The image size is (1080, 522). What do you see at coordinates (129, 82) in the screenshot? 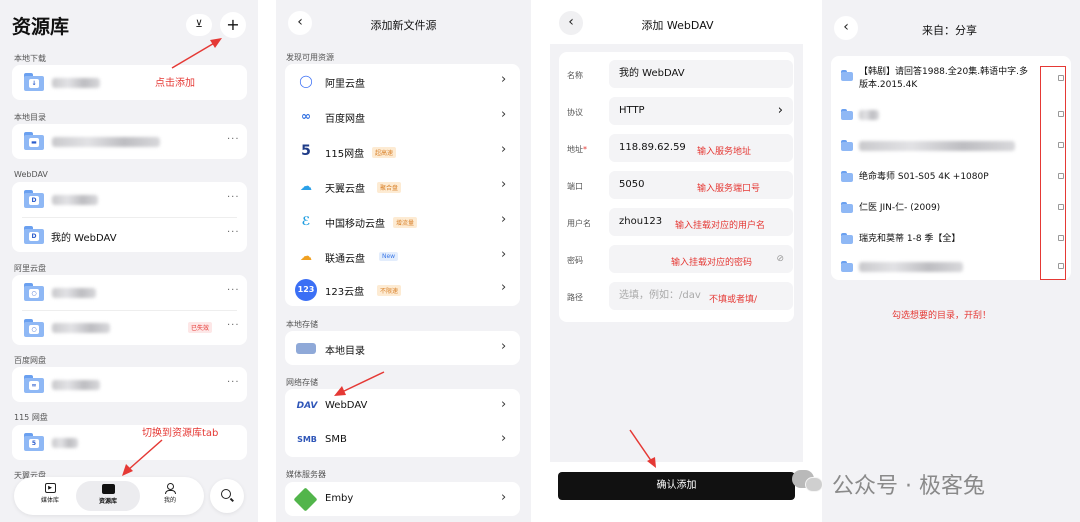
I see `source-card: ↓` at bounding box center [129, 82].